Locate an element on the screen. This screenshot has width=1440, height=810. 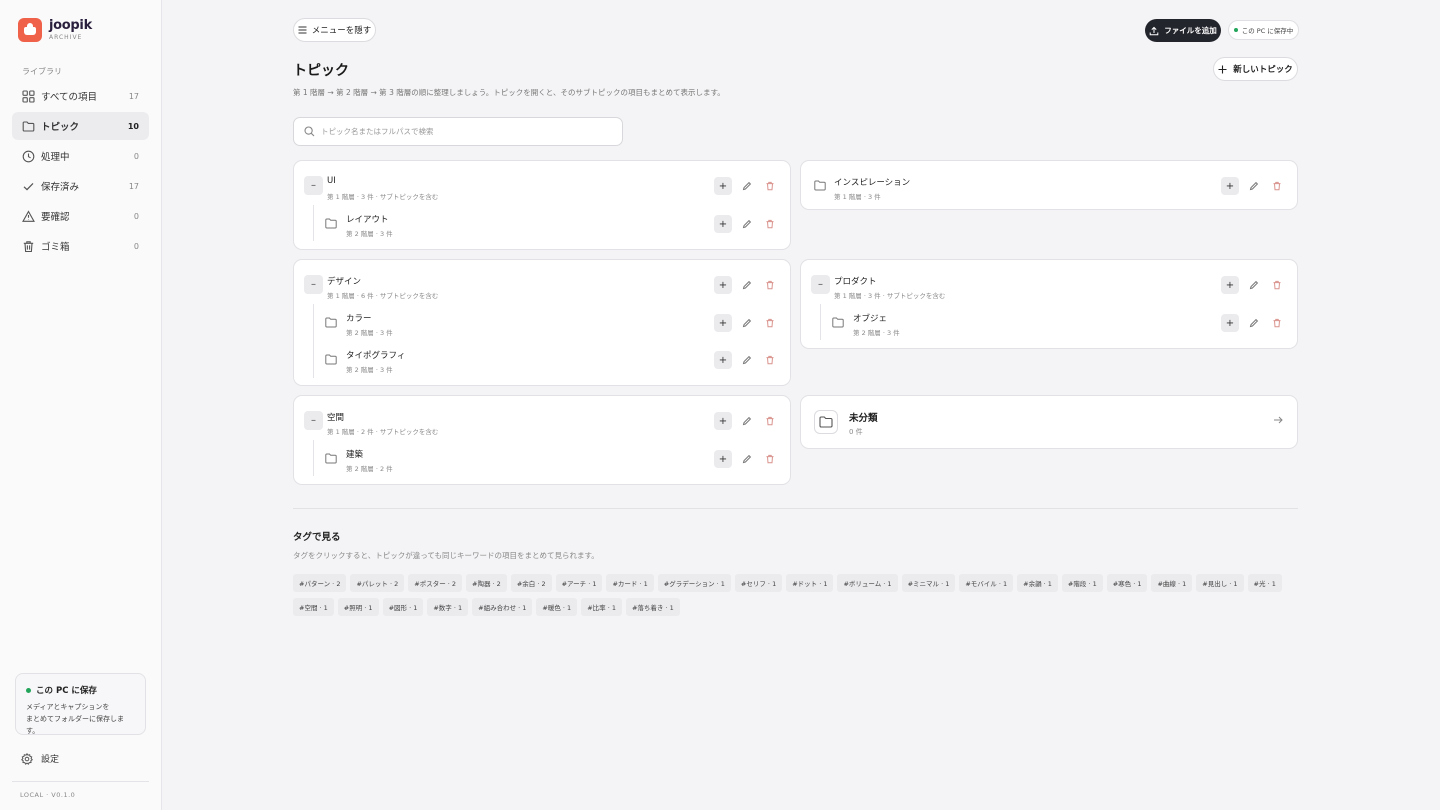
add-file-label: ファイルを追加 is located at coordinates (1190, 30).